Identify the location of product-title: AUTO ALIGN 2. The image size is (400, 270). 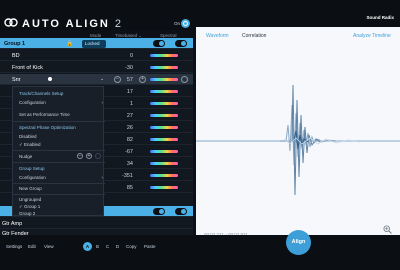
(72, 24).